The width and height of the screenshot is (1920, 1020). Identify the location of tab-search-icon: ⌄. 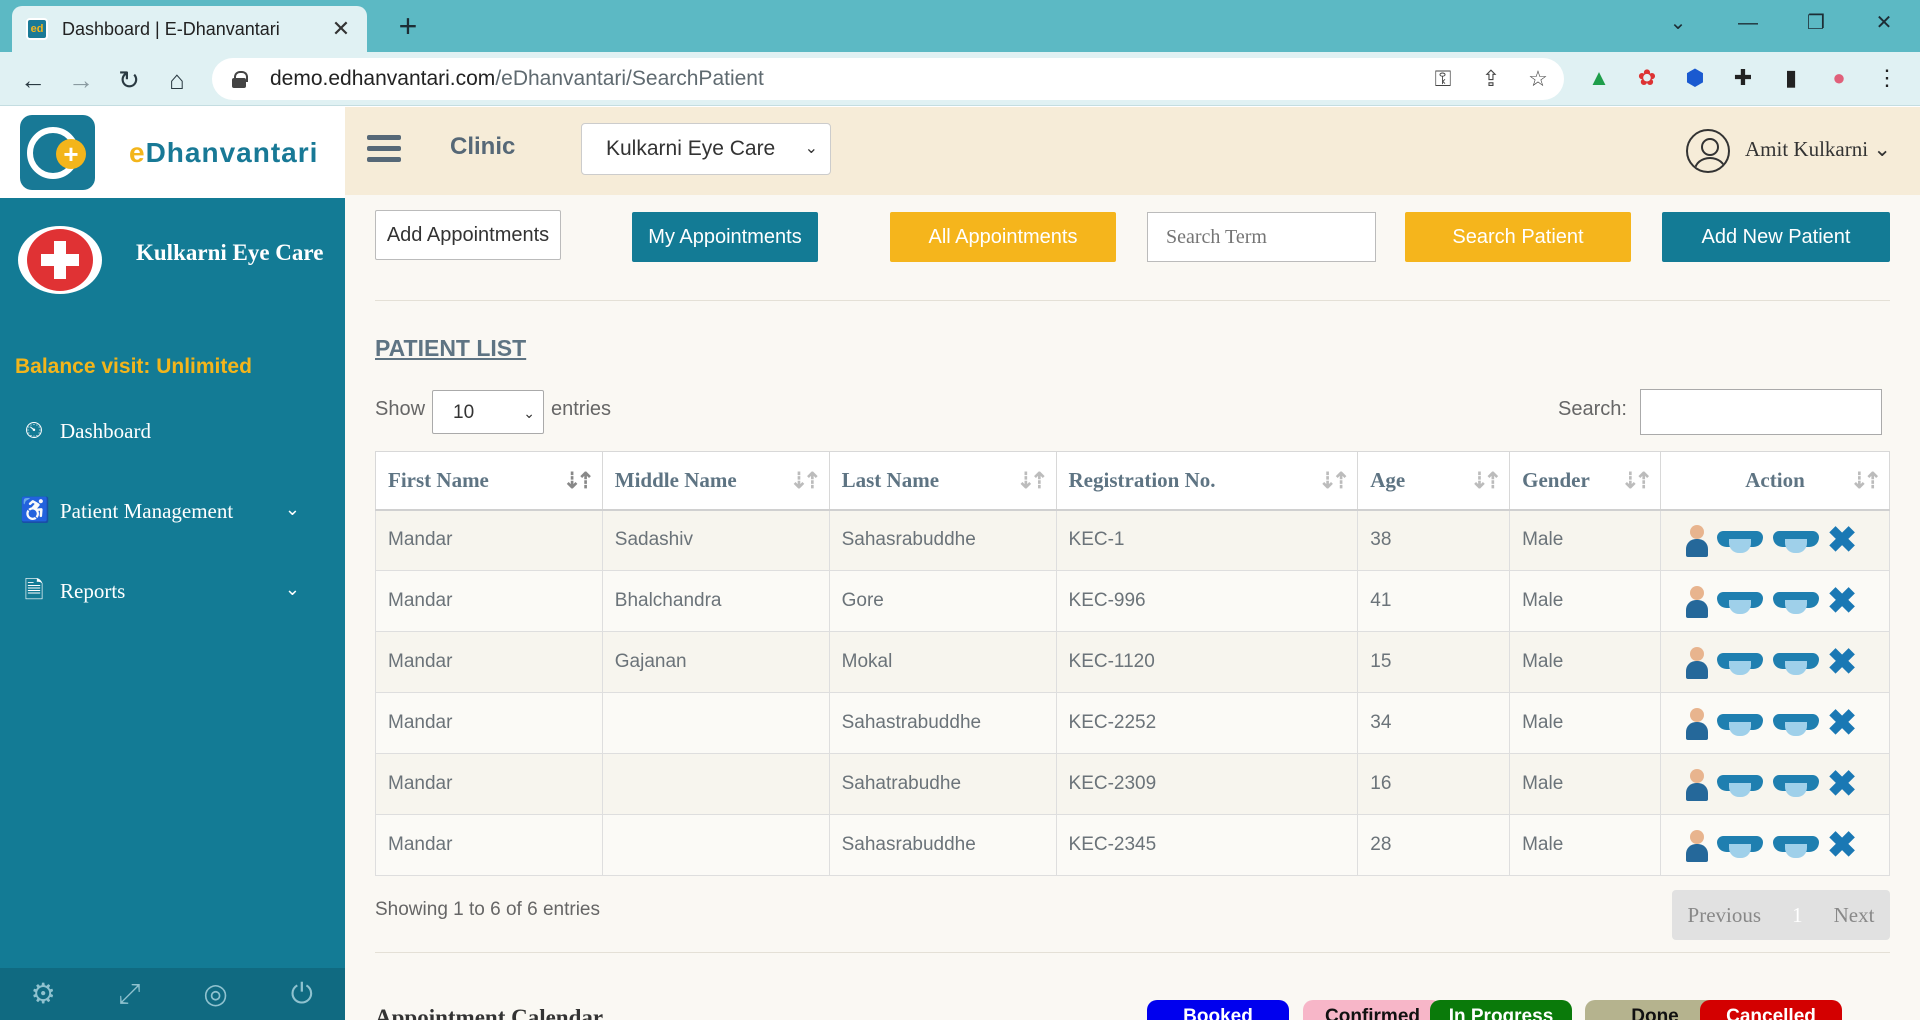
(1678, 23).